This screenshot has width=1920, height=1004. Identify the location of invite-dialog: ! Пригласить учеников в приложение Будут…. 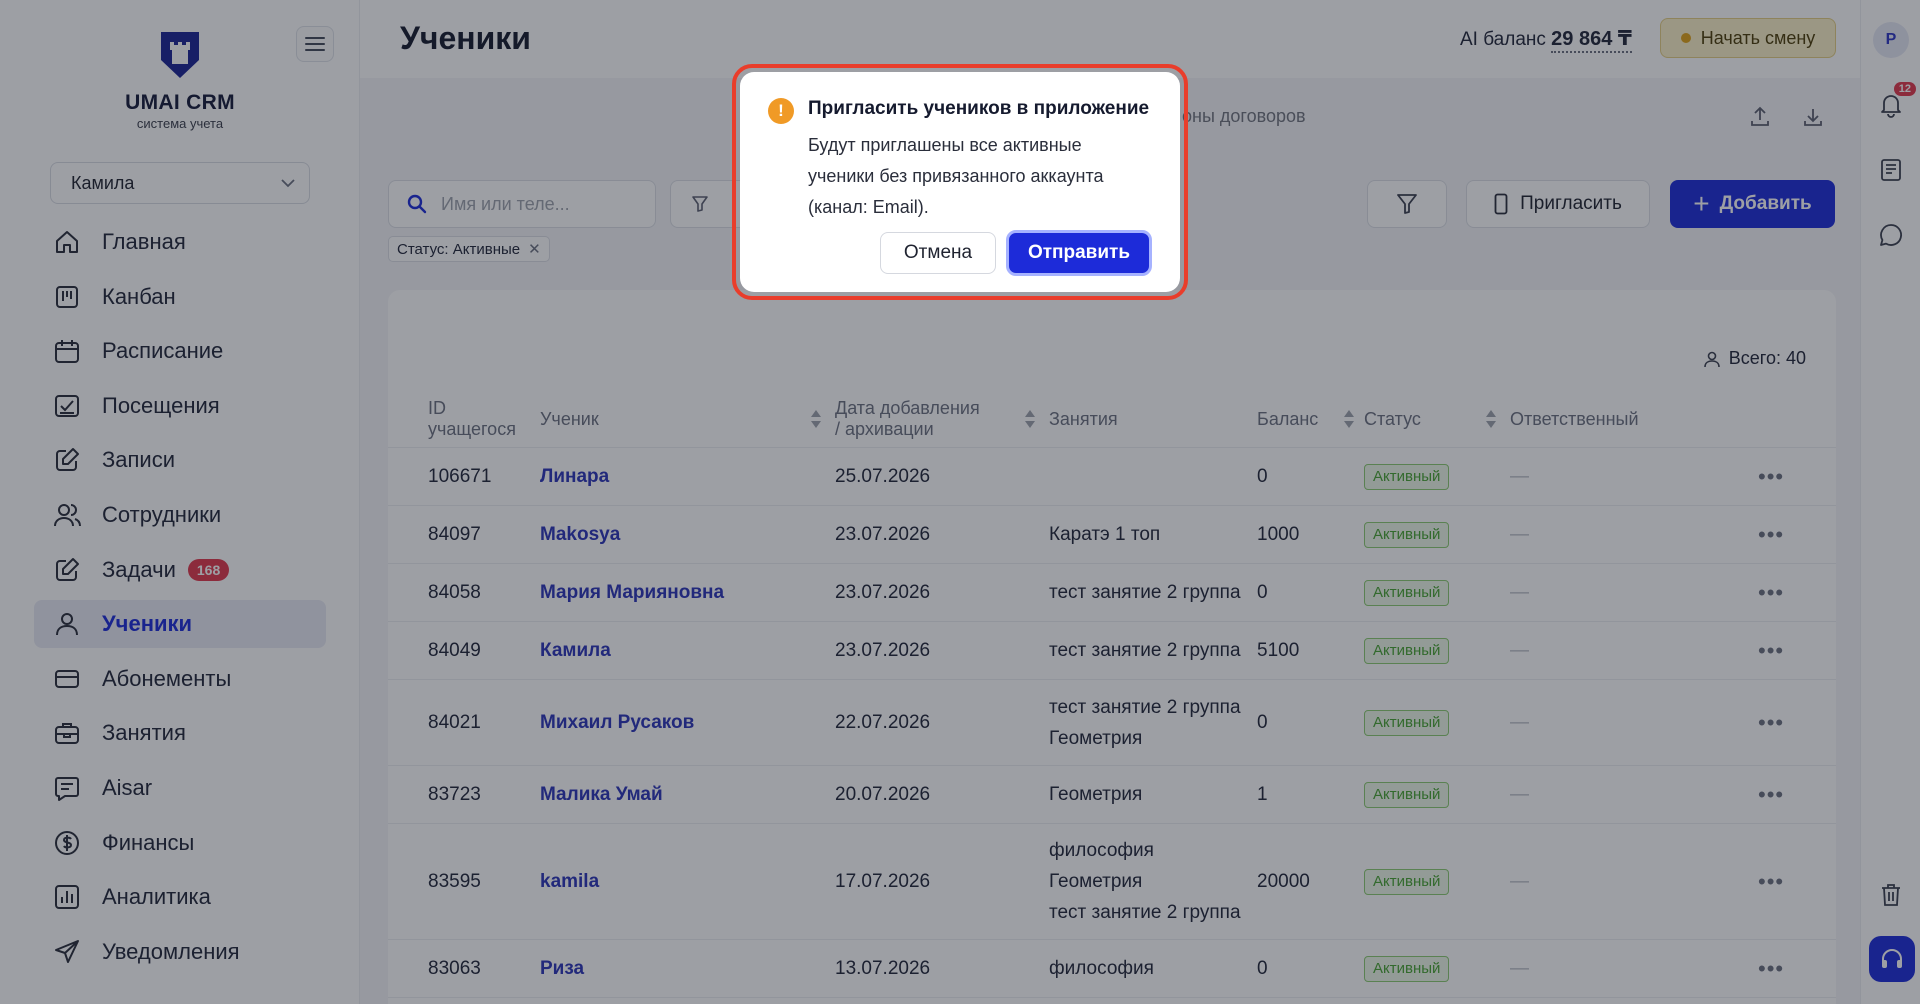
(960, 182).